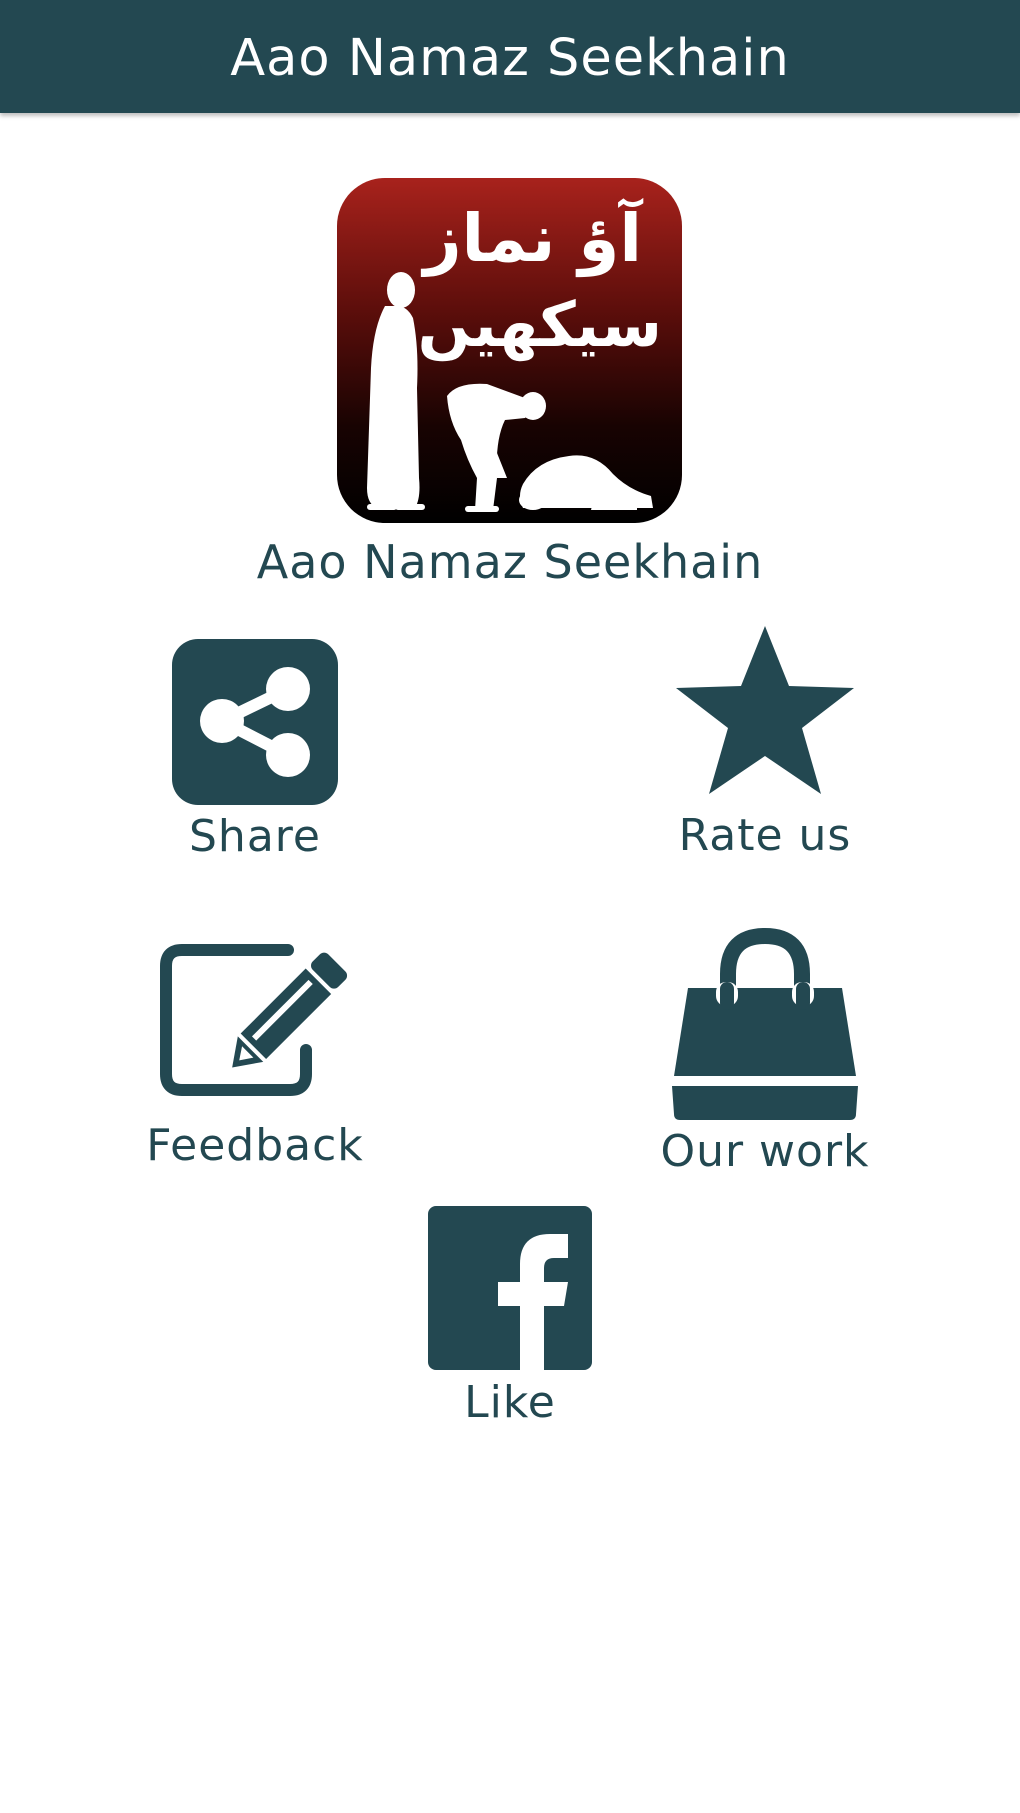  I want to click on share-icon, so click(255, 722).